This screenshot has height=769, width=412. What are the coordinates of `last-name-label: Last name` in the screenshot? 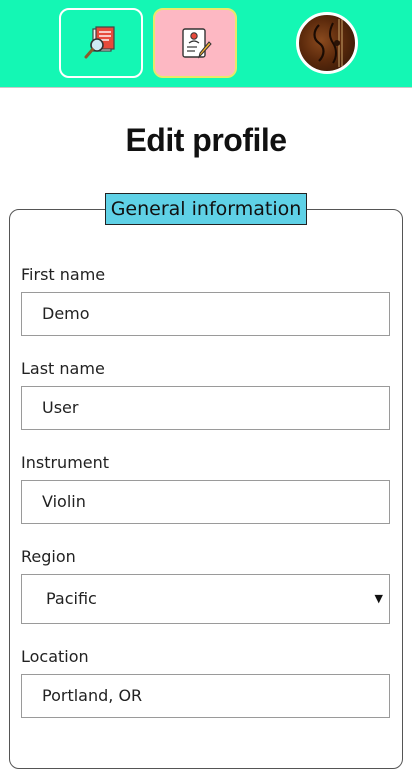 It's located at (63, 368).